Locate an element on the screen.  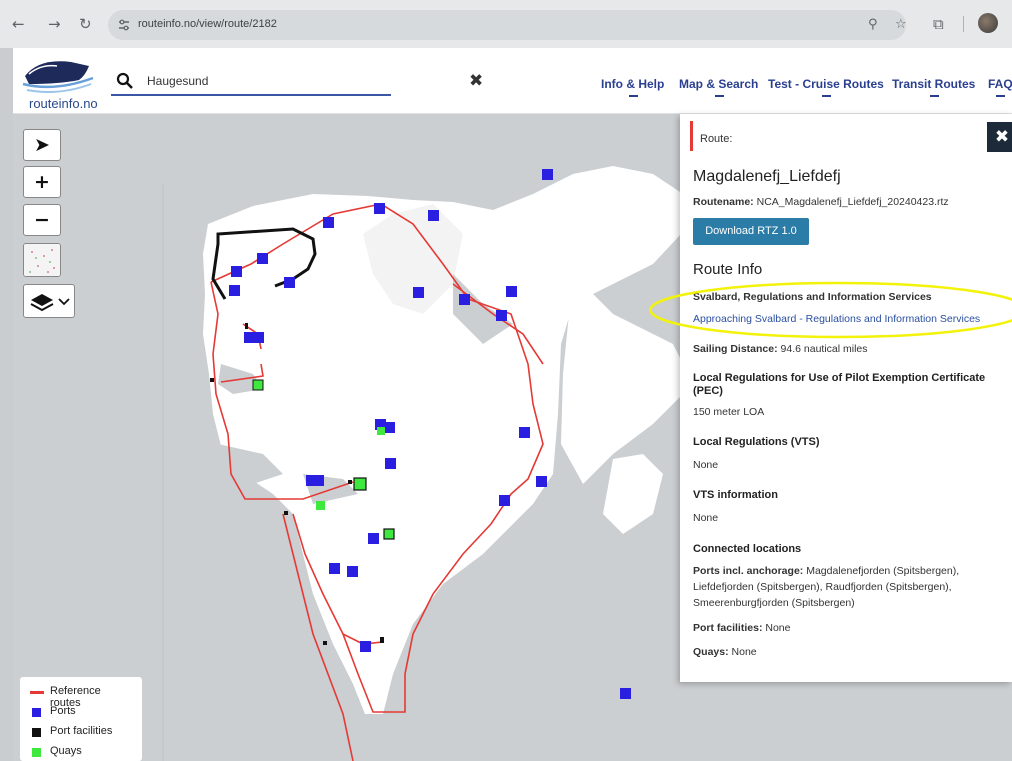
clear-search-icon: ✖ is located at coordinates (476, 81).